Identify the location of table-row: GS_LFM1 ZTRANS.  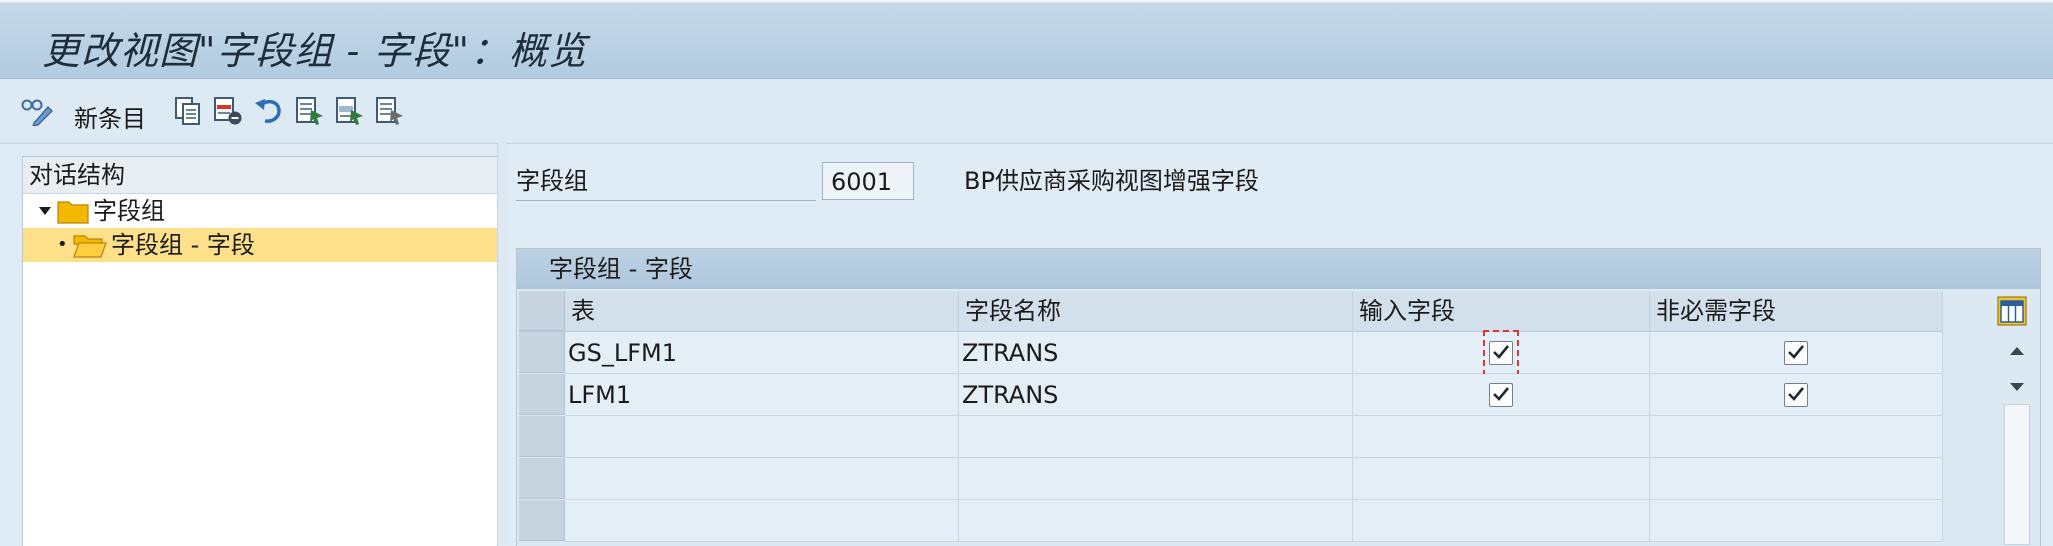
(1231, 353).